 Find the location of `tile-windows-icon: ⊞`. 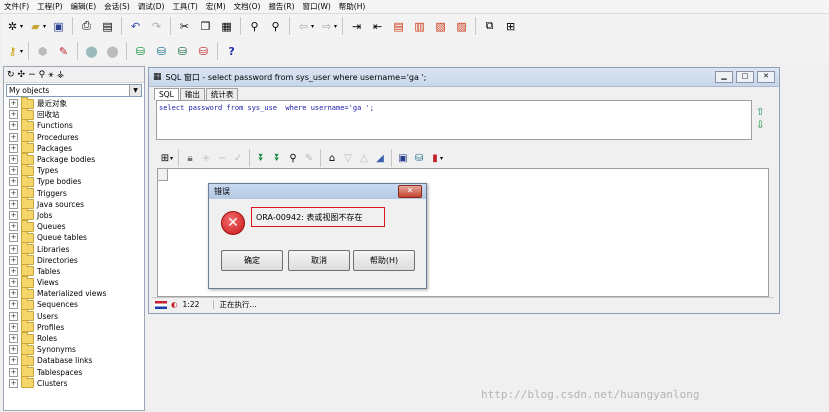

tile-windows-icon: ⊞ is located at coordinates (510, 26).